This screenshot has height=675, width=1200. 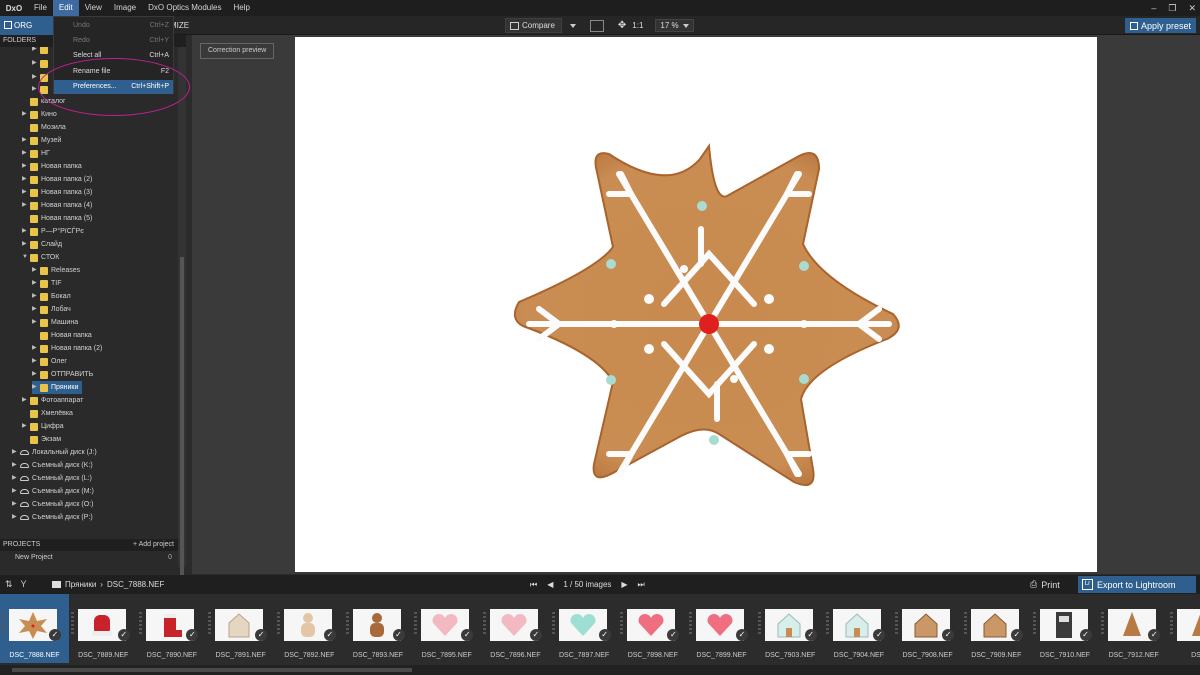 I want to click on filmstrip-thumbnail: ✓ DSC_7909.NEF, so click(x=996, y=628).